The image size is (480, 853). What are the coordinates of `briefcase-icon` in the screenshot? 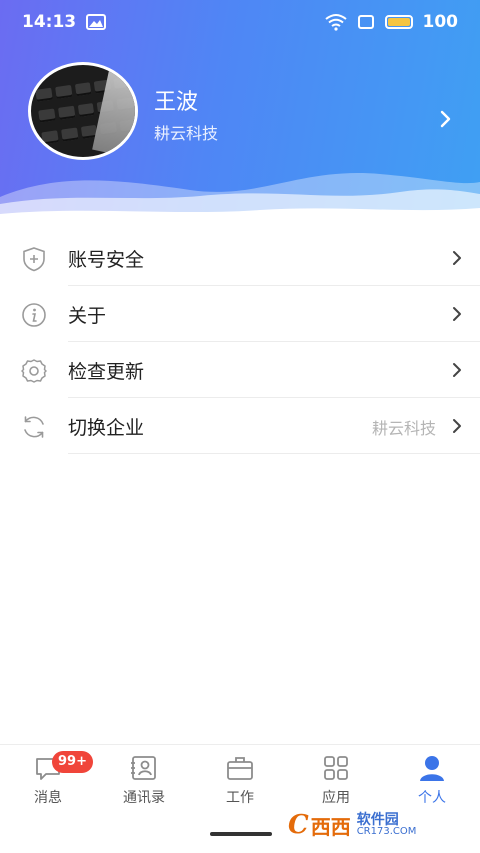 It's located at (240, 768).